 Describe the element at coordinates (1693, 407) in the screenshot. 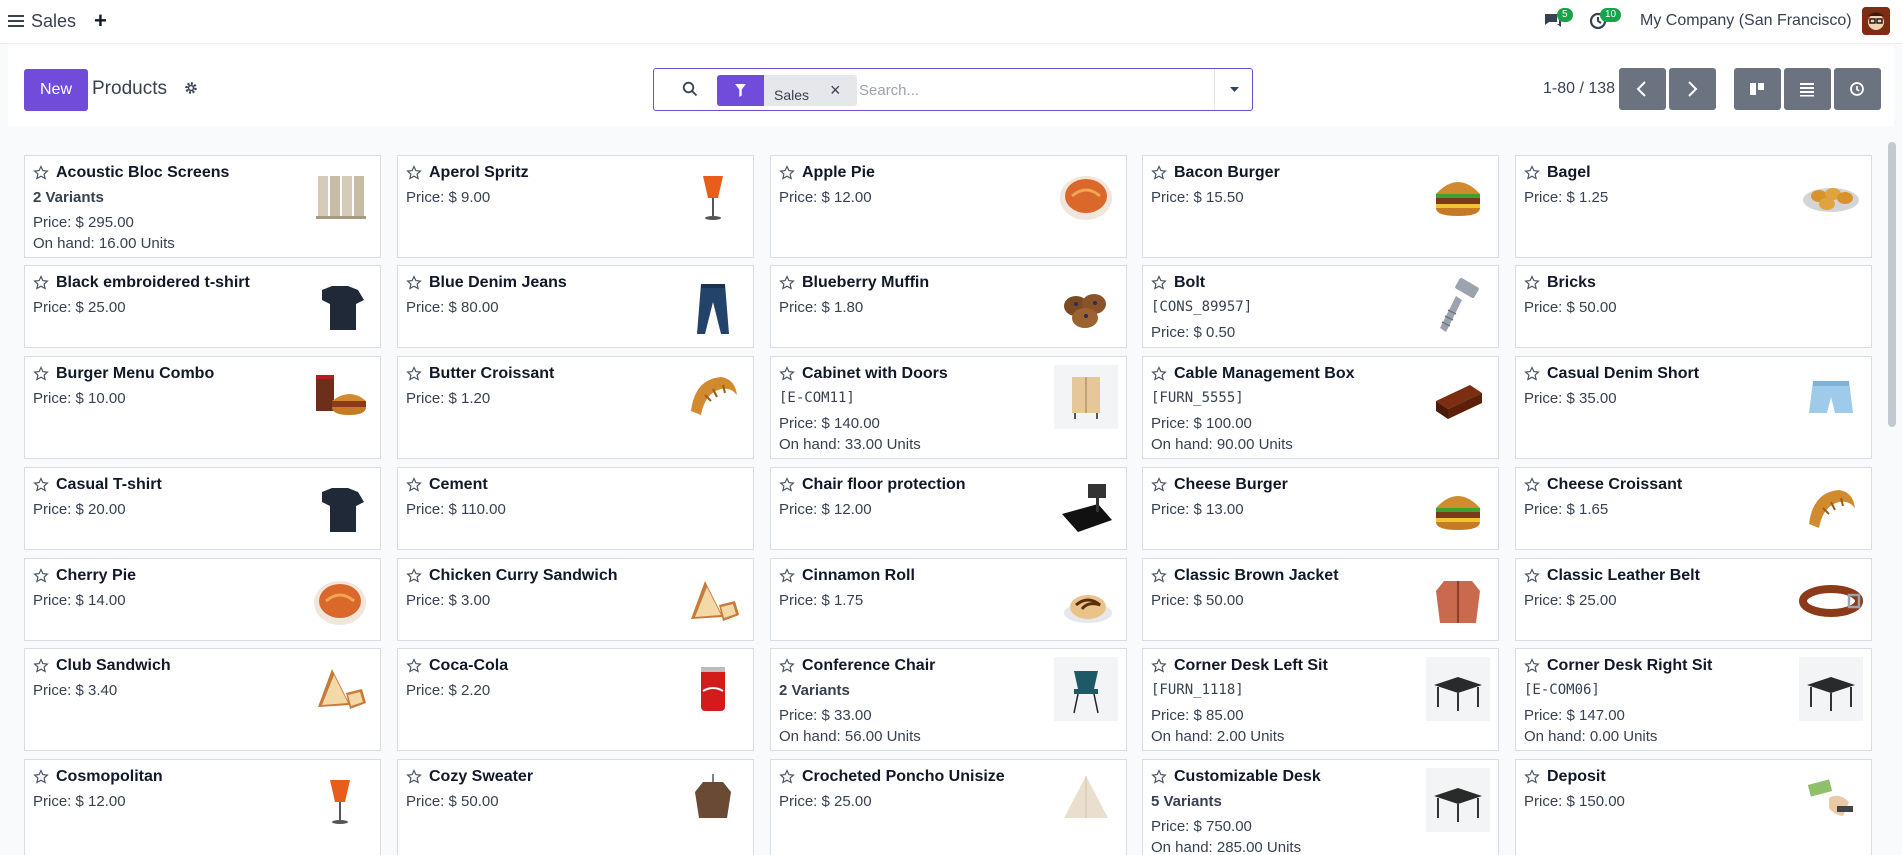

I see `product-card: Casual Denim Short Price: $ 35.00` at that location.